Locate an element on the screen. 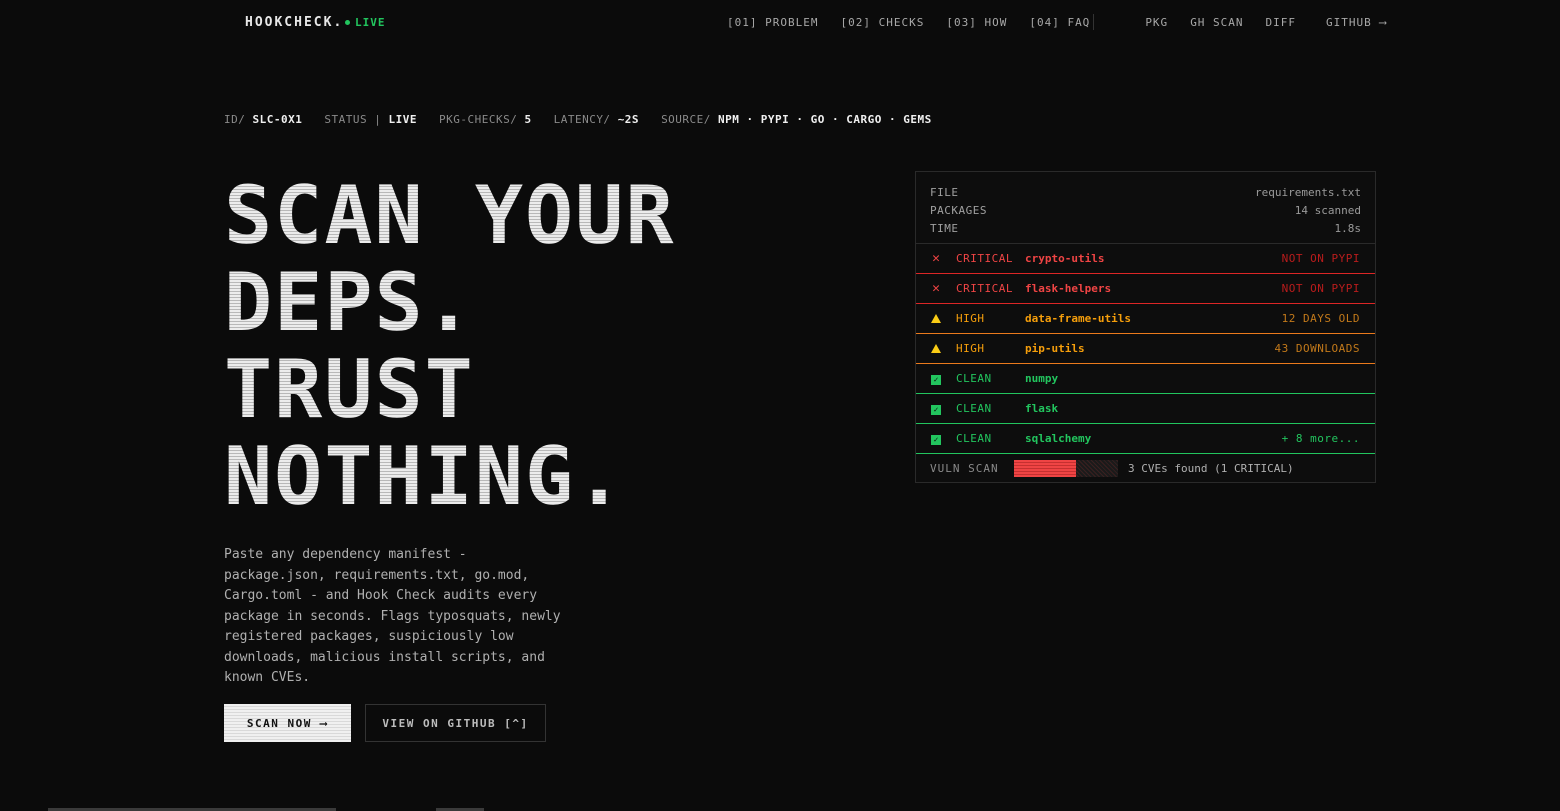 The width and height of the screenshot is (1560, 811). result-row: ✓ CLEAN numpy is located at coordinates (1145, 379).